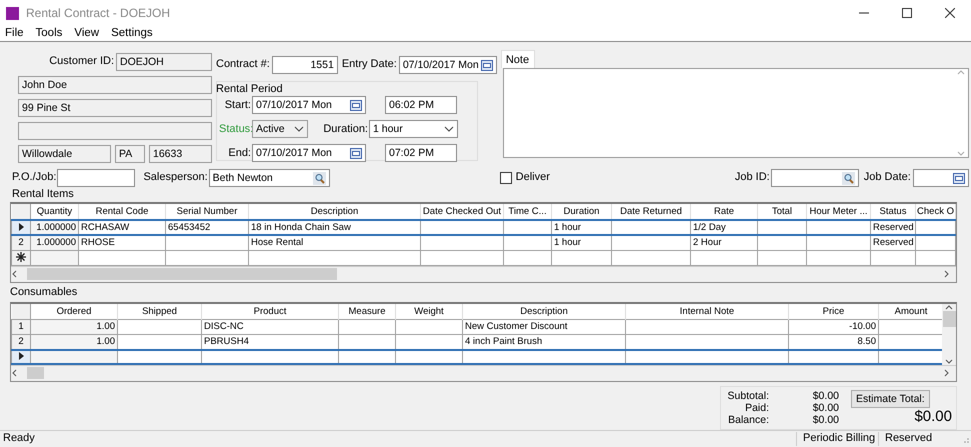 Image resolution: width=971 pixels, height=447 pixels. I want to click on table-cell: PBRUSH4, so click(270, 342).